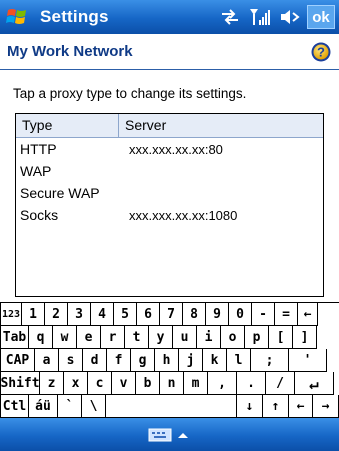 The image size is (339, 451). Describe the element at coordinates (161, 337) in the screenshot. I see `key-y: y` at that location.